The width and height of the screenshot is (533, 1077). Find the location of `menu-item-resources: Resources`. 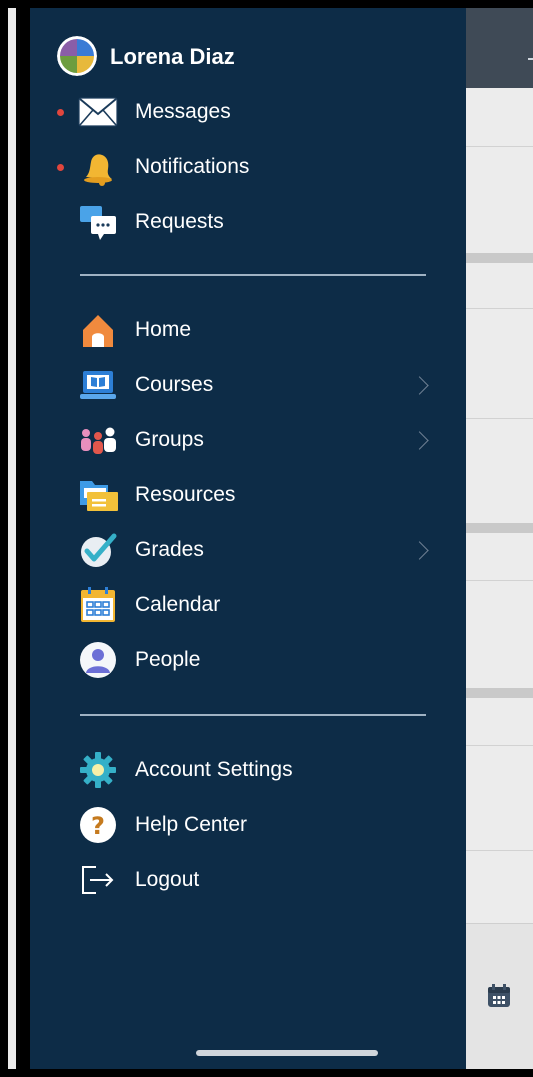

menu-item-resources: Resources is located at coordinates (248, 495).